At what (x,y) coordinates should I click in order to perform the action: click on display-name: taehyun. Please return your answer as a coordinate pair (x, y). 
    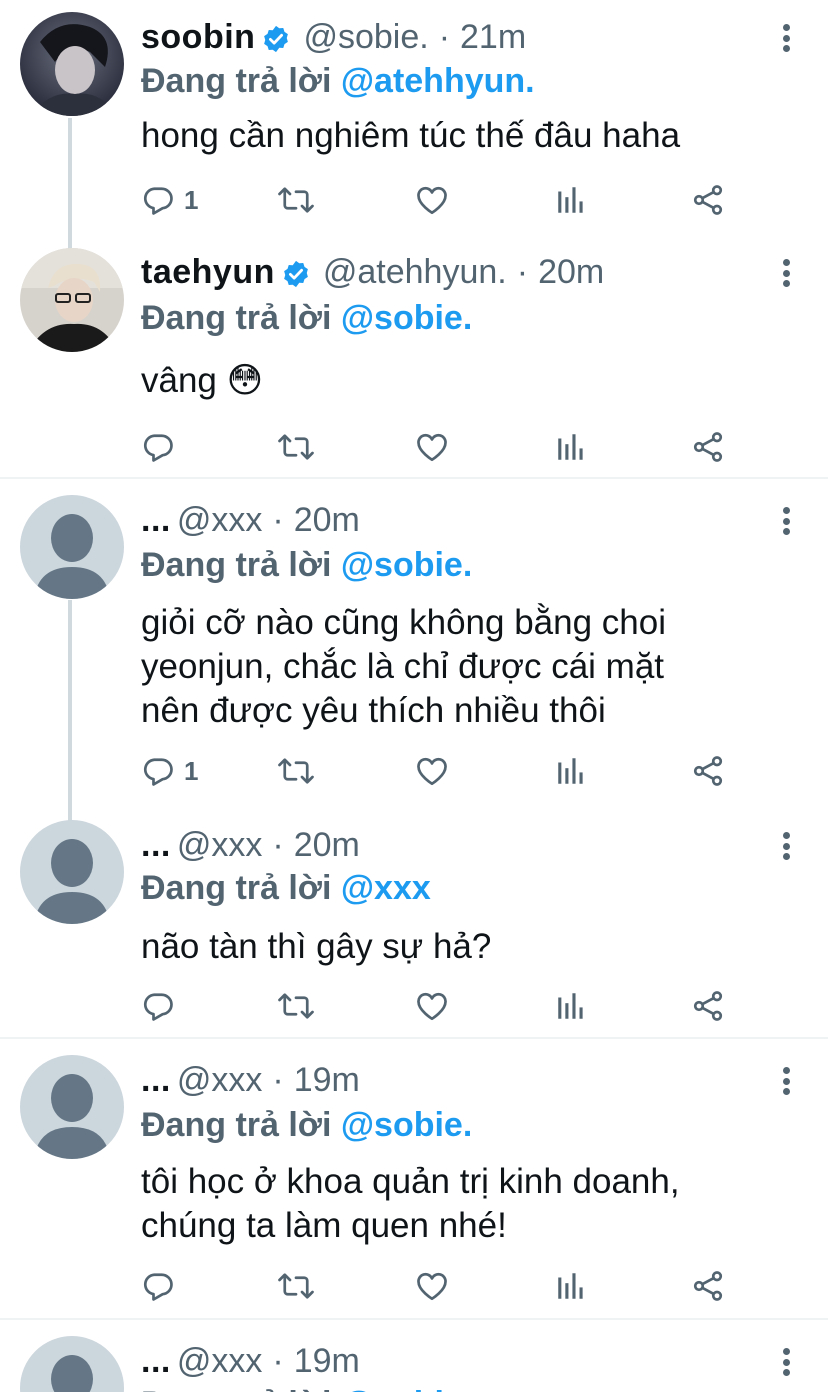
    Looking at the image, I should click on (208, 272).